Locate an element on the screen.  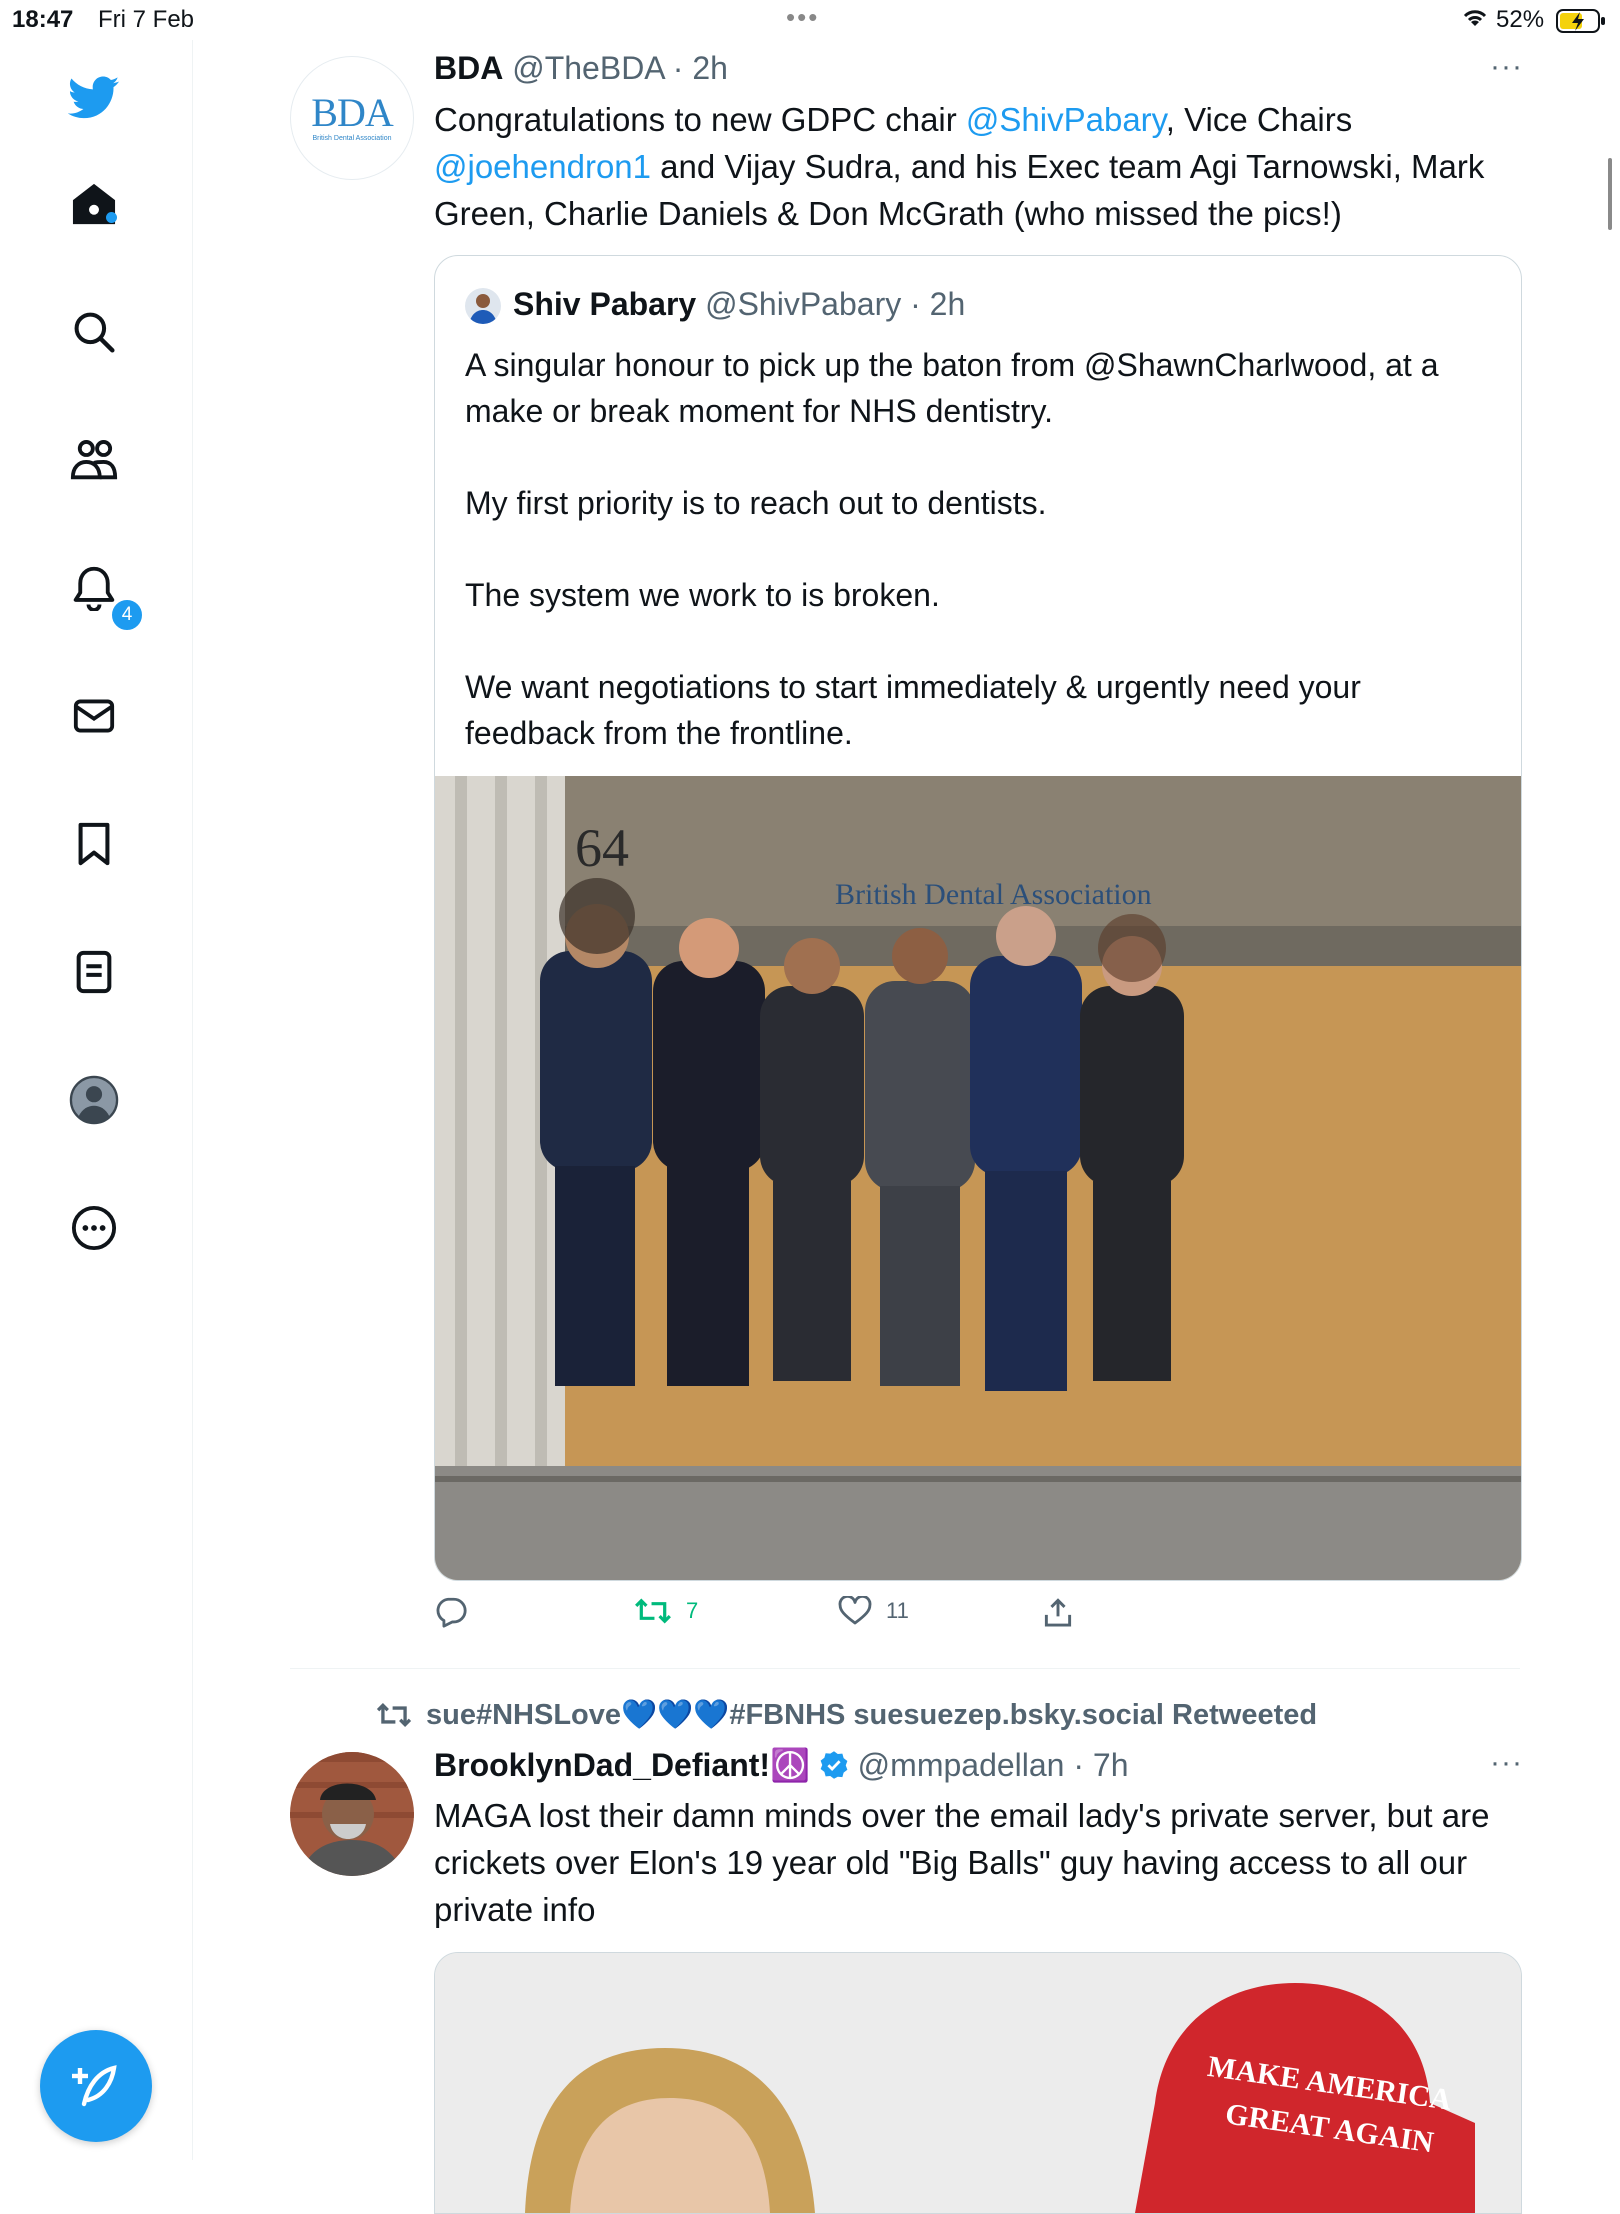
feather-plus-icon is located at coordinates (94, 2086).